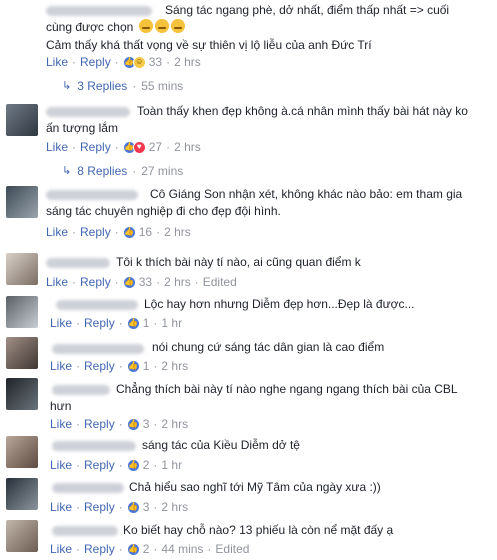 This screenshot has height=560, width=497. Describe the element at coordinates (67, 171) in the screenshot. I see `reply-arrow-icon: ↳` at that location.